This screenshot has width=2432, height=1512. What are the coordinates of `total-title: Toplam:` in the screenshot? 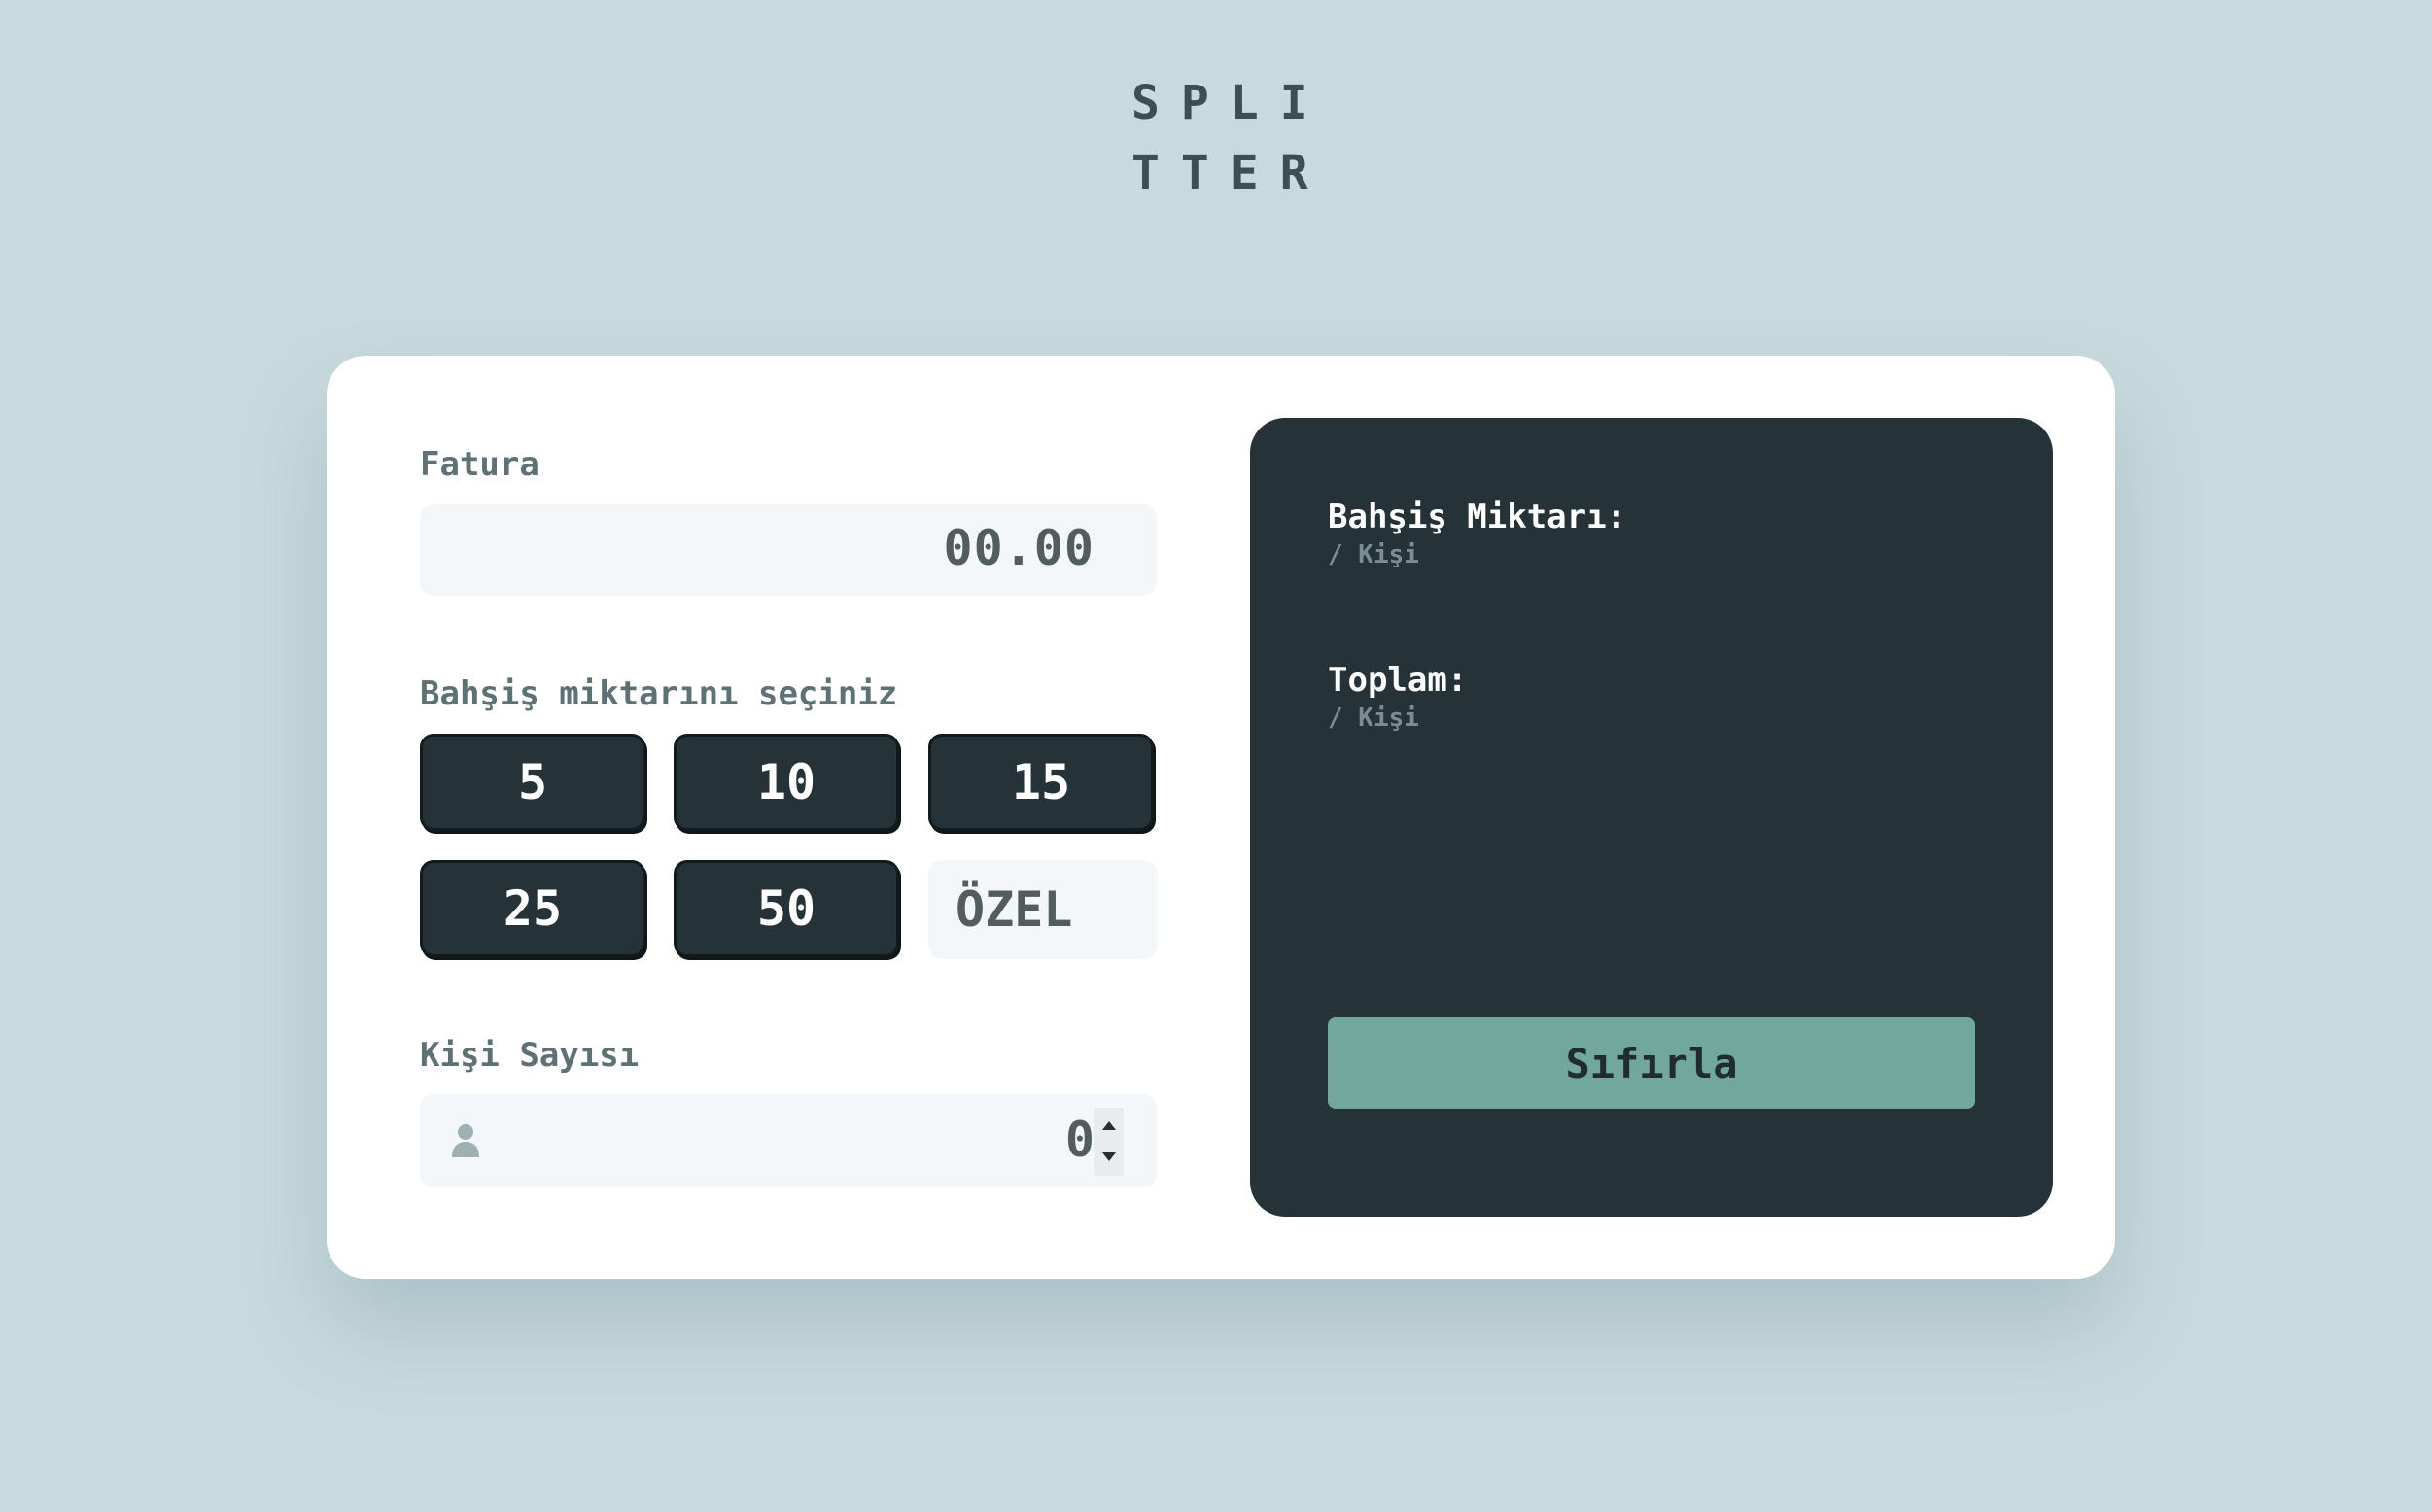 It's located at (1398, 681).